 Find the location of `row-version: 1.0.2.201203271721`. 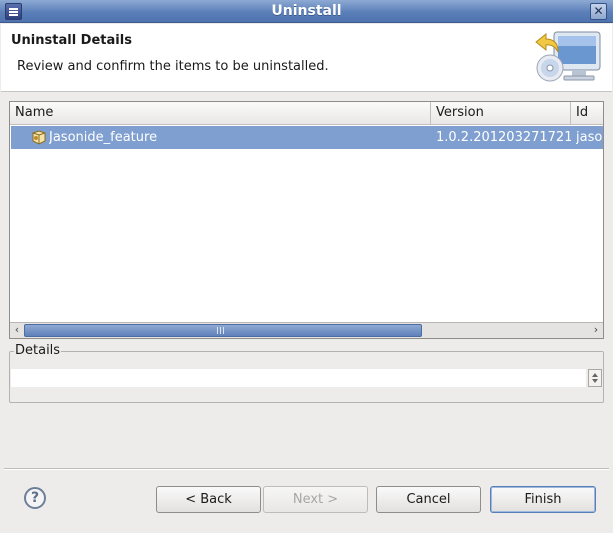

row-version: 1.0.2.201203271721 is located at coordinates (503, 137).